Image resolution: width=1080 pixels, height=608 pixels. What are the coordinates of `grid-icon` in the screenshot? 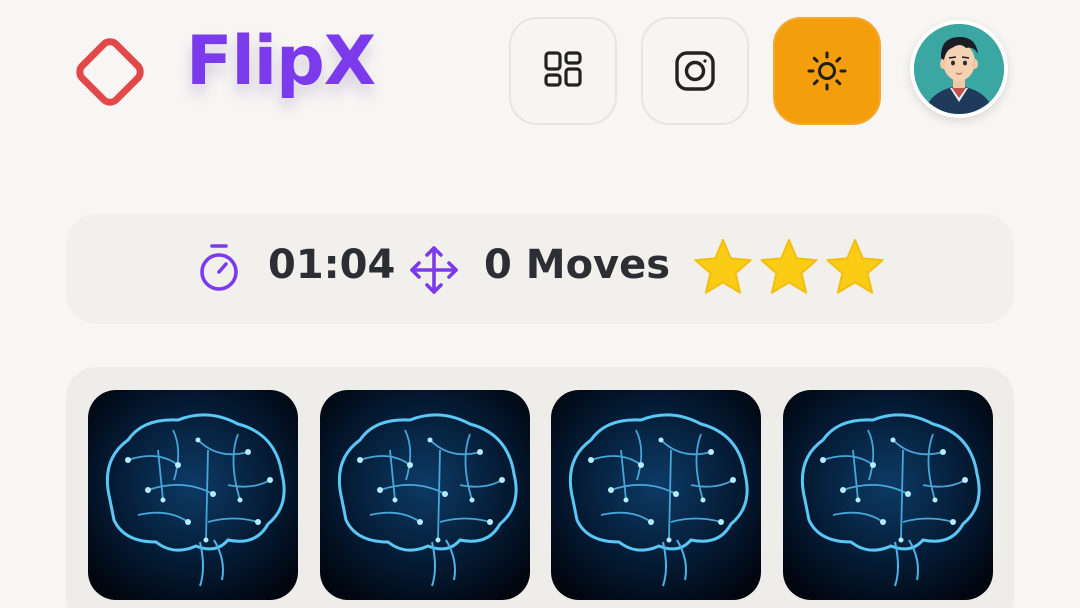 It's located at (563, 69).